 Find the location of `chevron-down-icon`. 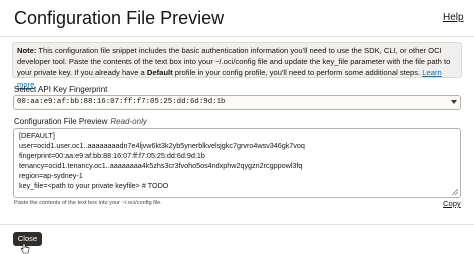

chevron-down-icon is located at coordinates (454, 102).